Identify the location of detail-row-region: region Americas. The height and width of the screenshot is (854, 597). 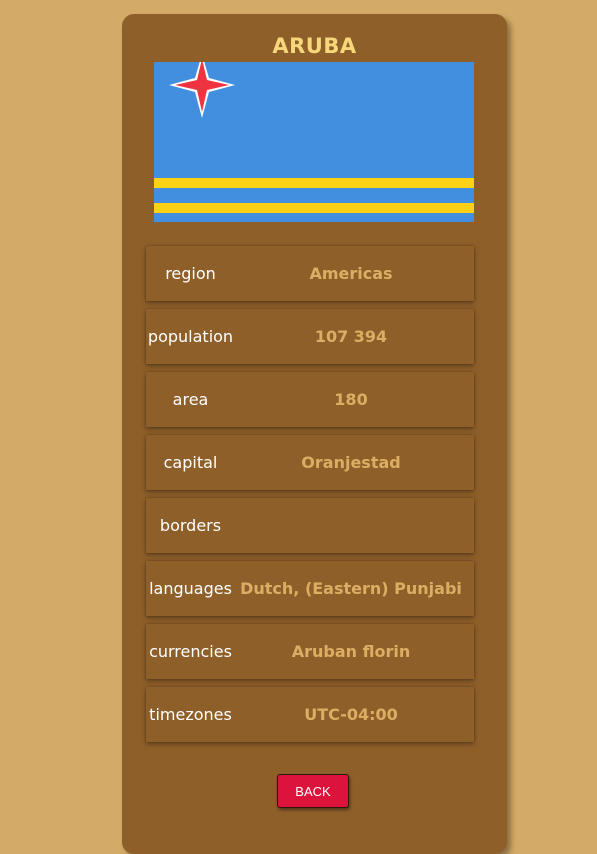
(310, 273).